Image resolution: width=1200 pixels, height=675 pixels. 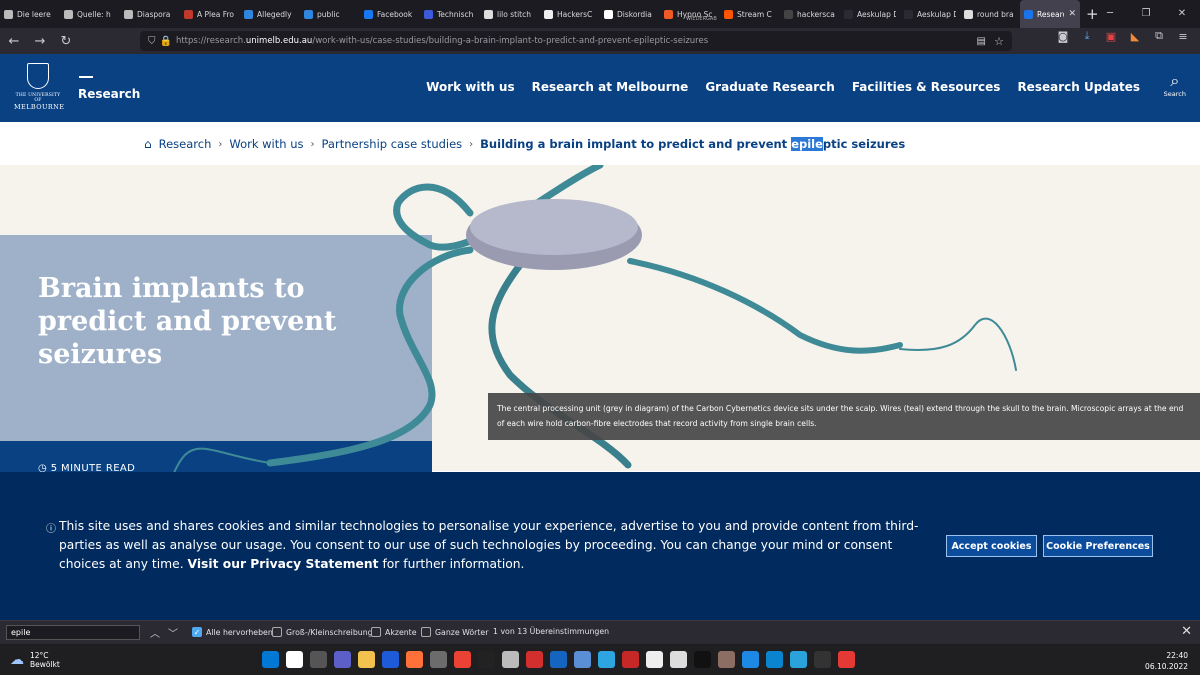 What do you see at coordinates (1159, 36) in the screenshot?
I see `extensions-icon: ⧉` at bounding box center [1159, 36].